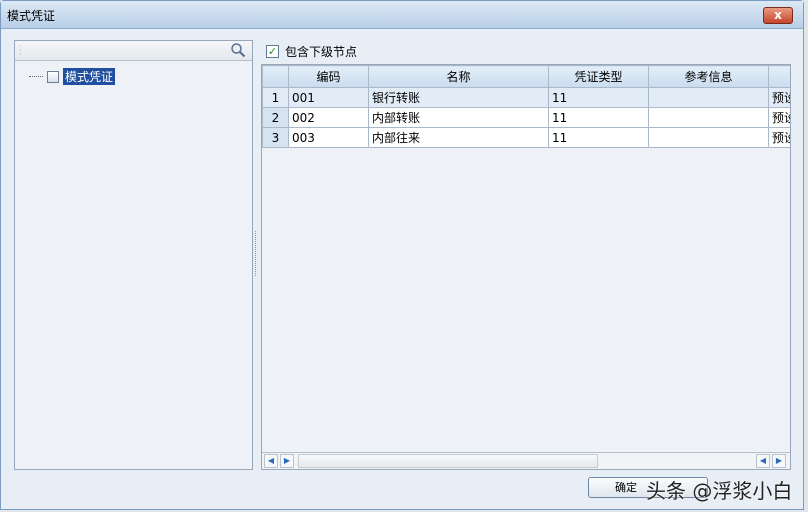  Describe the element at coordinates (708, 76) in the screenshot. I see `col-header-ref: 参考信息` at that location.